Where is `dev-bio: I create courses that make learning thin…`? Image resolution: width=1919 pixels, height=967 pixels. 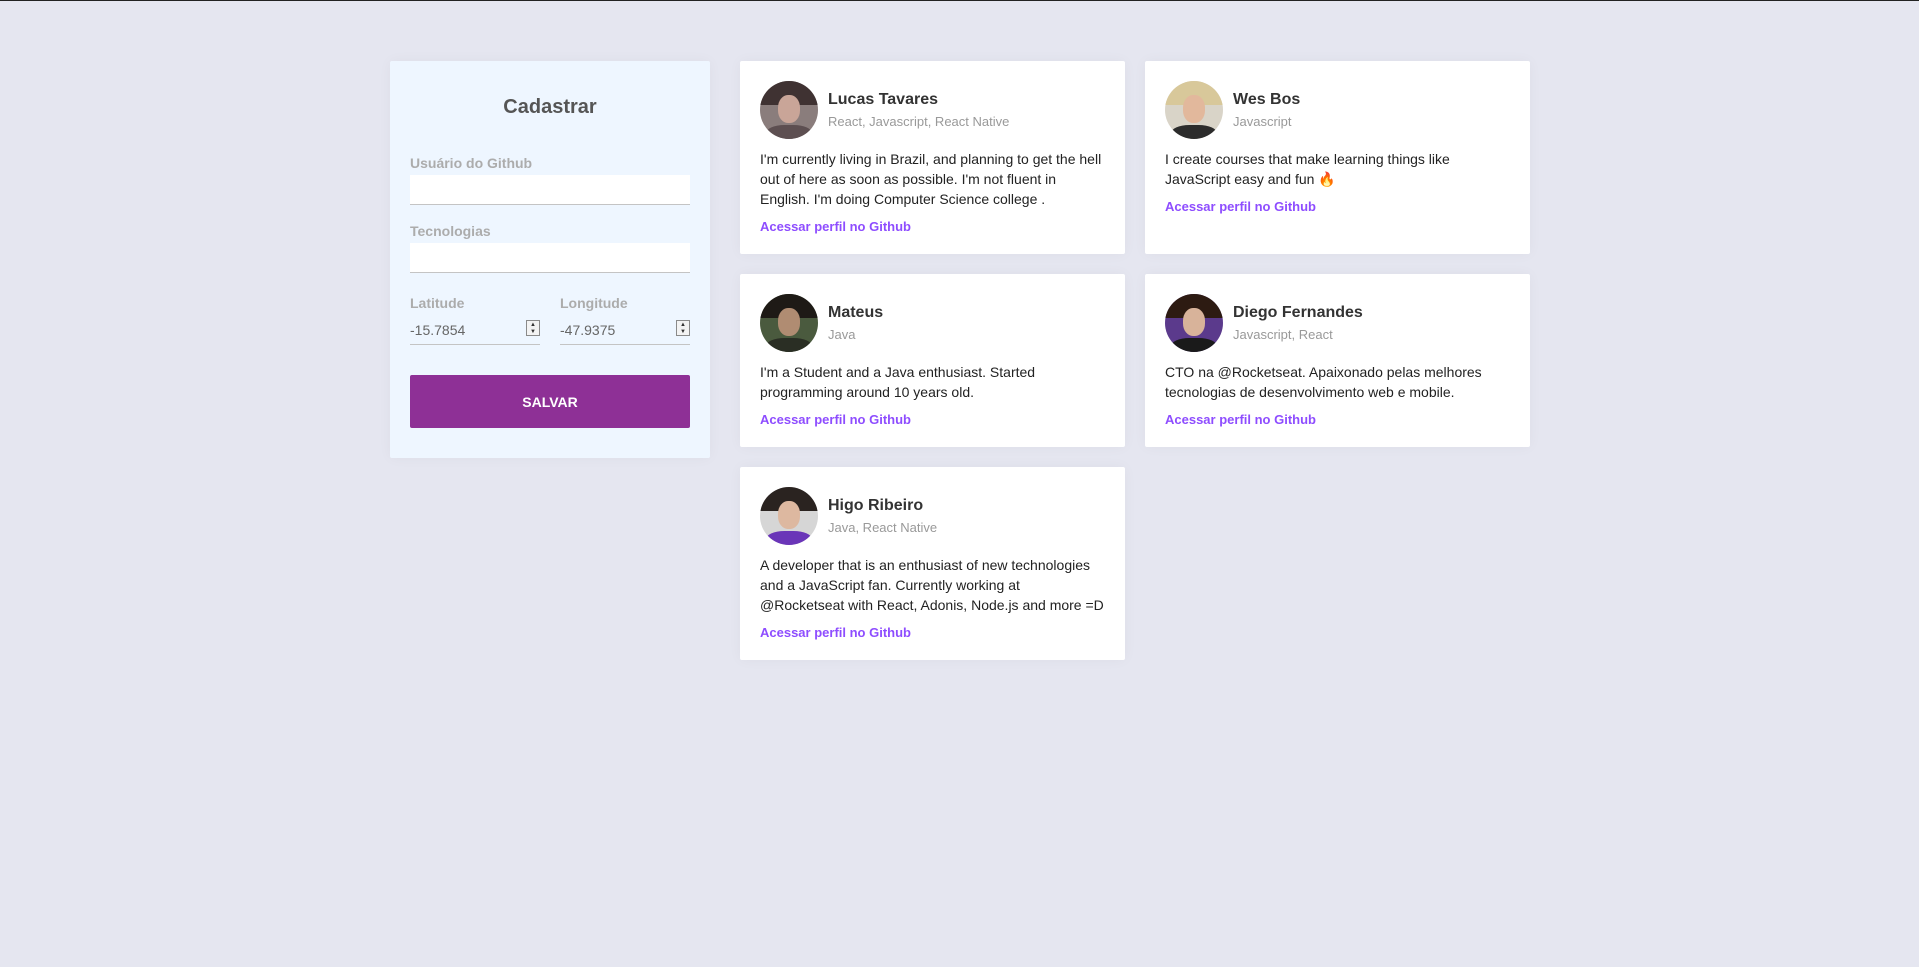 dev-bio: I create courses that make learning thin… is located at coordinates (1307, 169).